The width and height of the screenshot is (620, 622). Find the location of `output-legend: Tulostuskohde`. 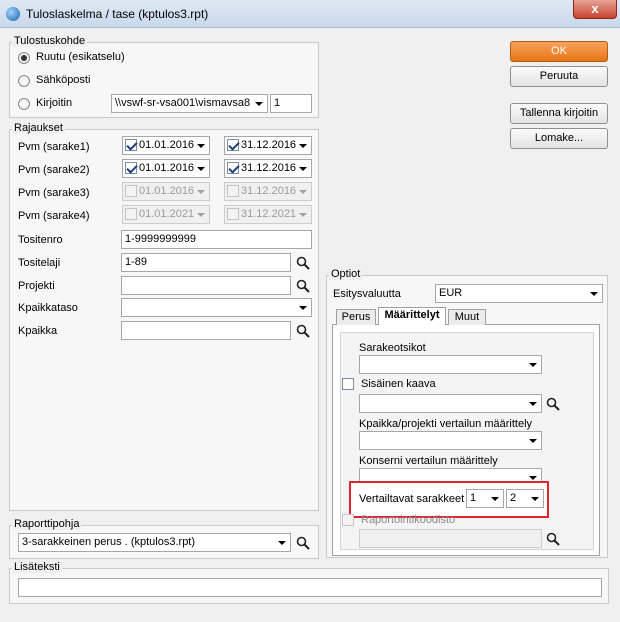

output-legend: Tulostuskohde is located at coordinates (50, 41).